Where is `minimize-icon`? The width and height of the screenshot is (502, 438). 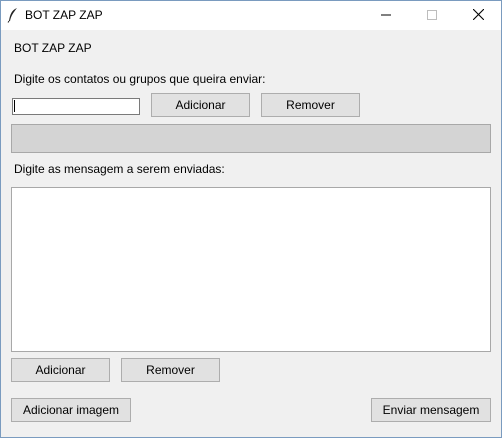 minimize-icon is located at coordinates (386, 16).